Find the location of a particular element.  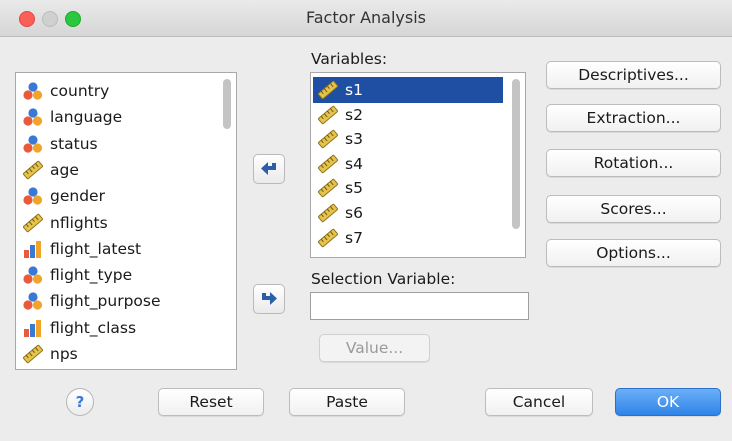

variables-list-item: s3 is located at coordinates (408, 139).